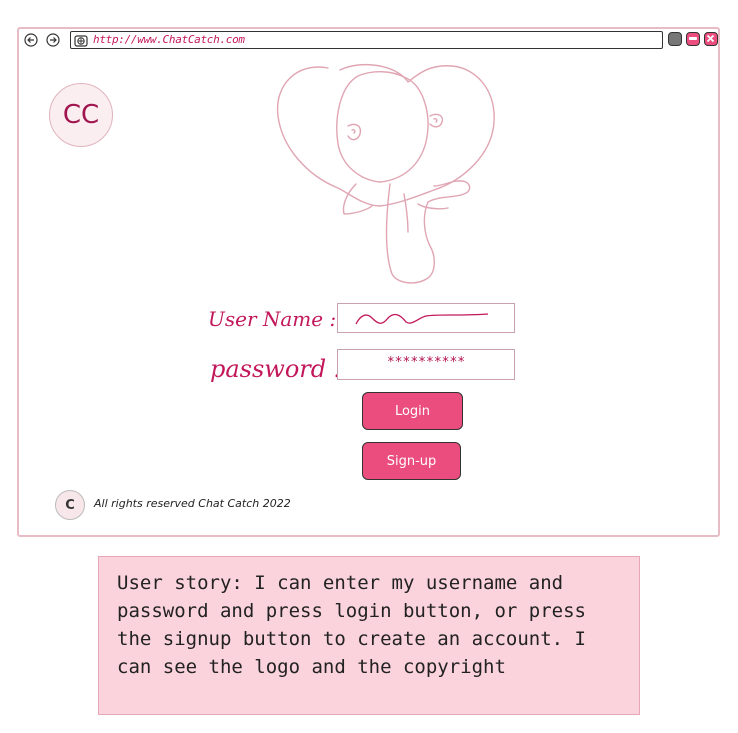  What do you see at coordinates (272, 319) in the screenshot?
I see `username-label: User Name :` at bounding box center [272, 319].